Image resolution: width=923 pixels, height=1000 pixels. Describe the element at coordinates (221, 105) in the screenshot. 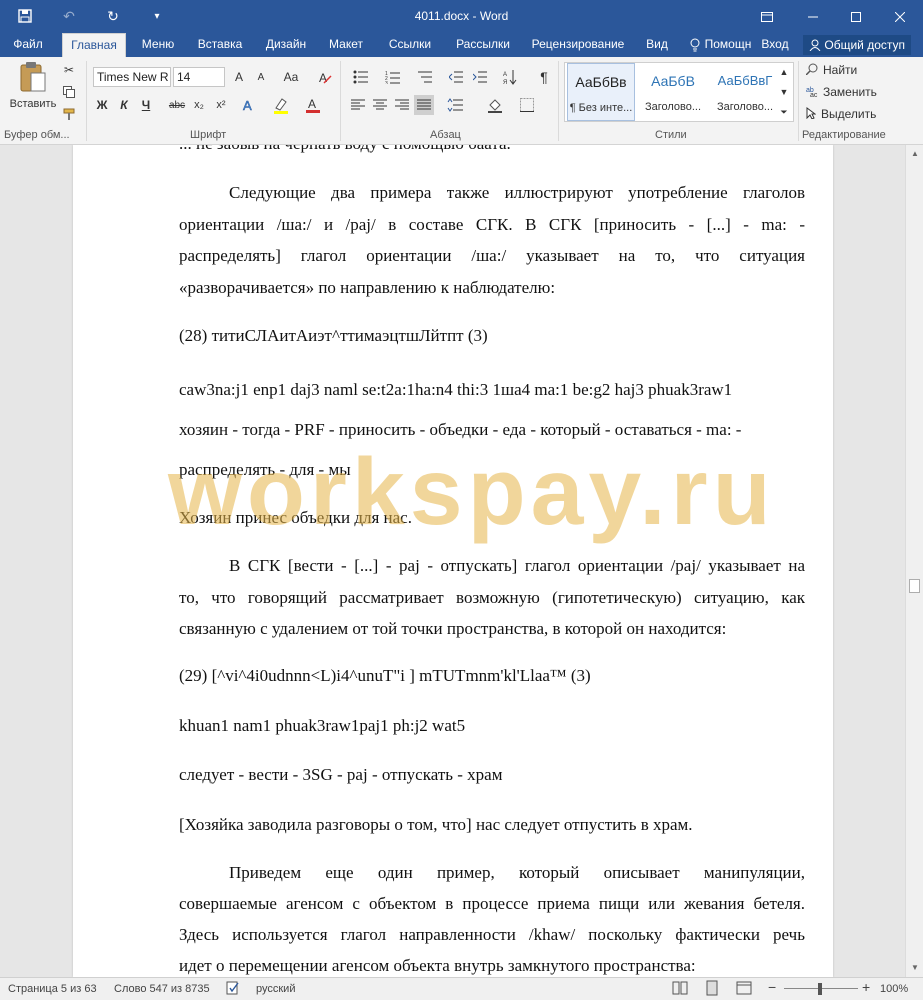

I see `superscript-button: x²` at that location.